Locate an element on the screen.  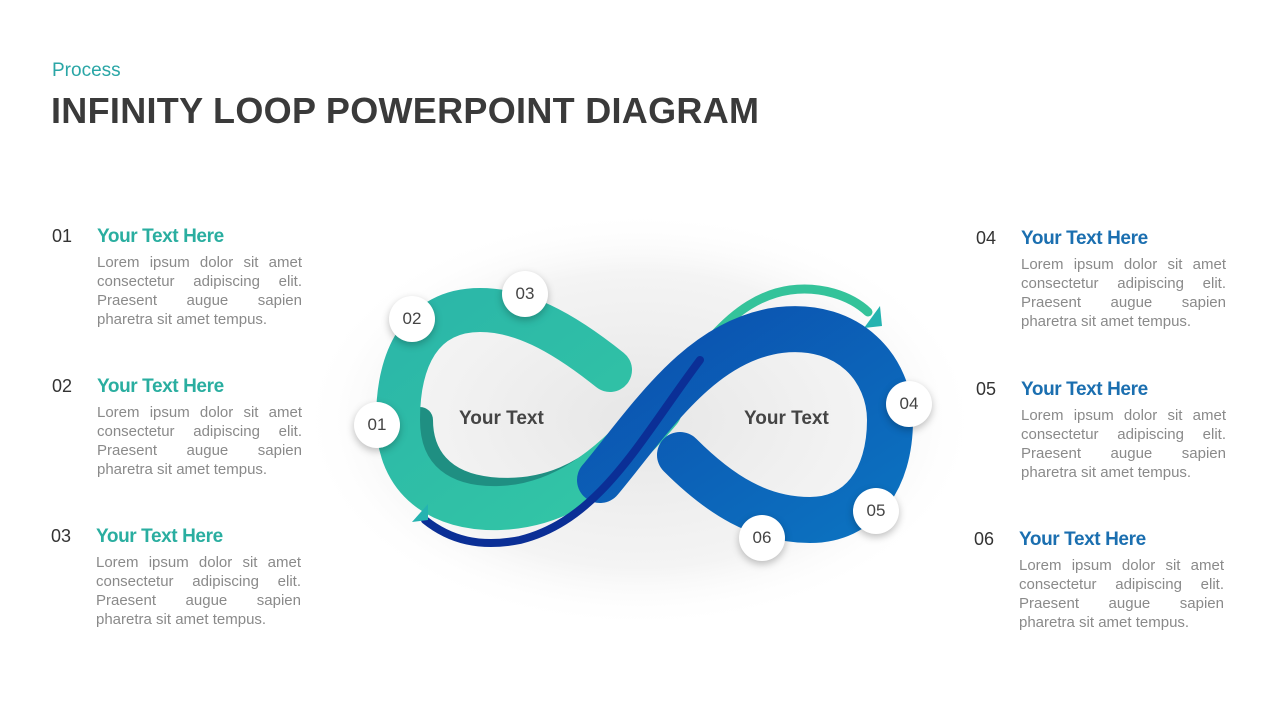
step-badge-03: 03 is located at coordinates (525, 294).